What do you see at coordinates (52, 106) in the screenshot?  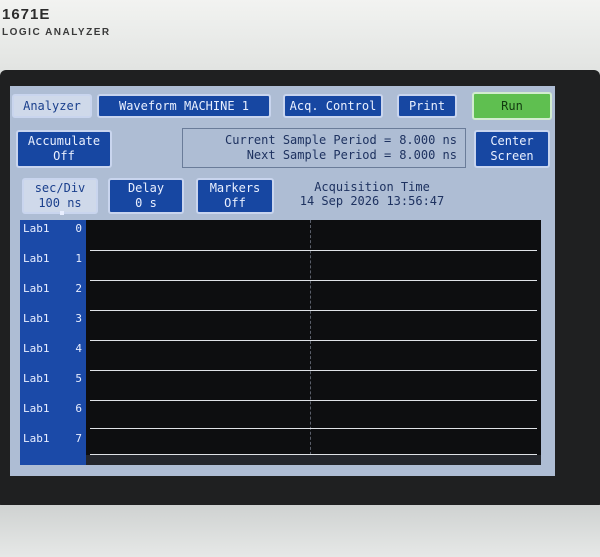 I see `analyzer-menu-button: Analyzer` at bounding box center [52, 106].